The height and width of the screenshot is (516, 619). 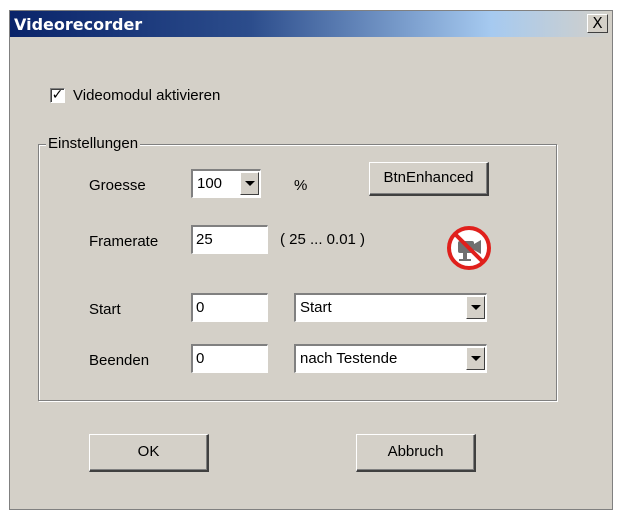 I want to click on title-bar: Videorecorder X, so click(x=311, y=24).